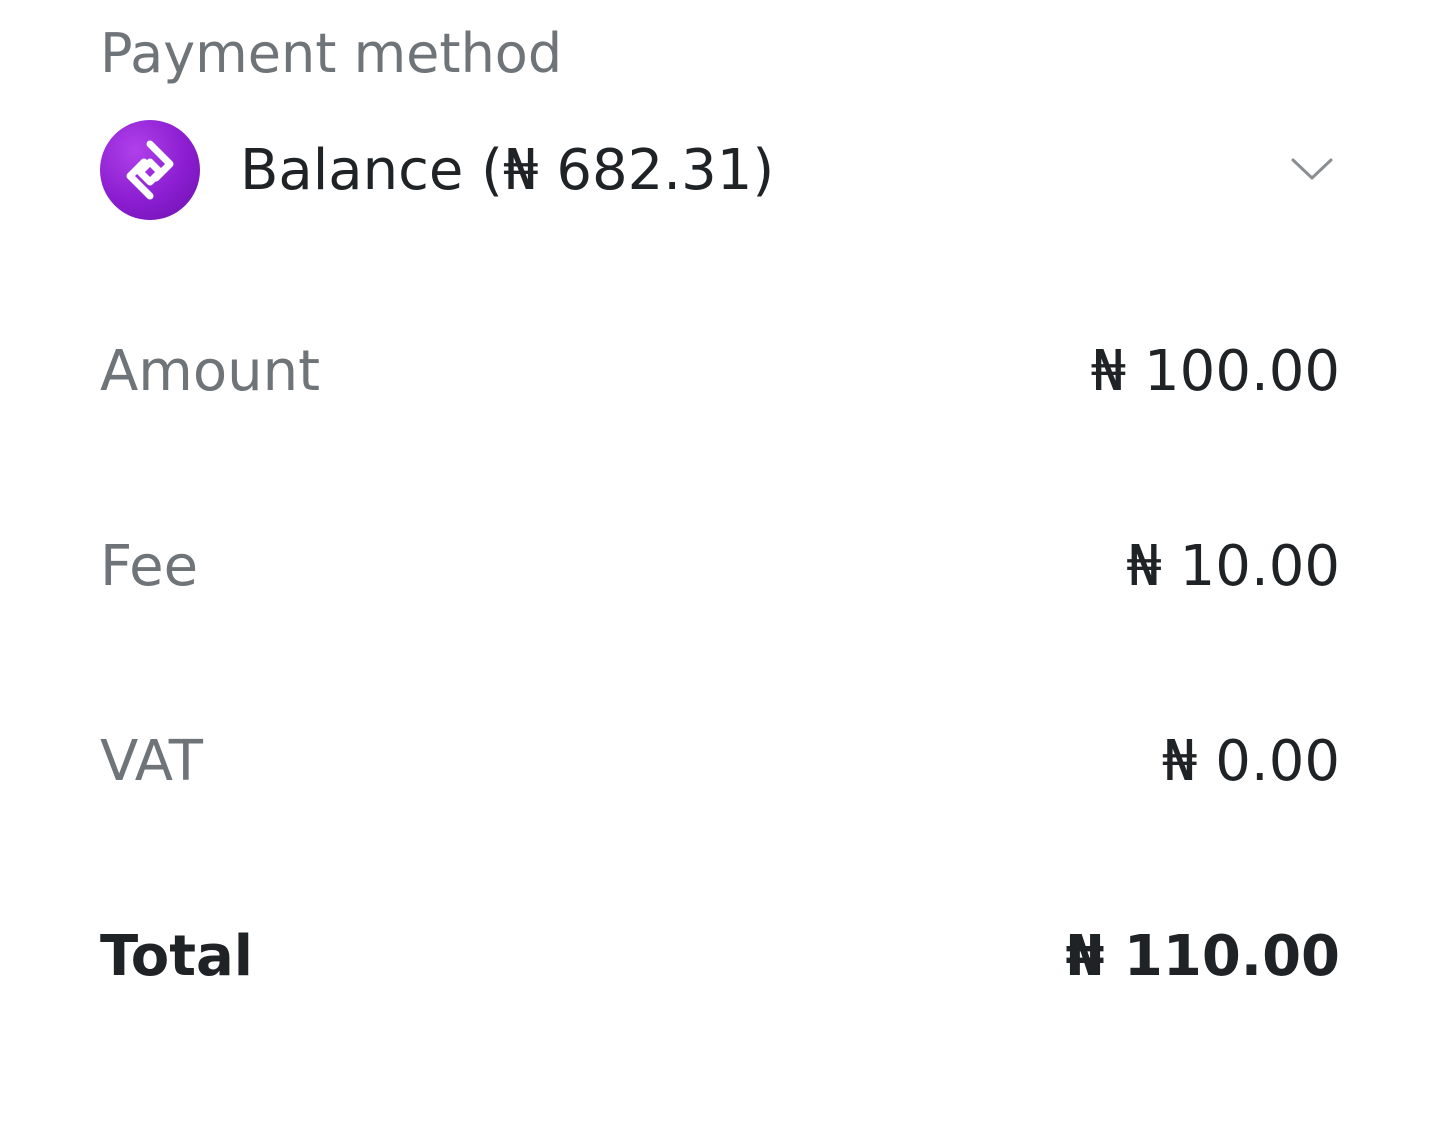 The height and width of the screenshot is (1145, 1440). Describe the element at coordinates (507, 170) in the screenshot. I see `selected-payment-method: Balance (₦ 682.31)` at that location.